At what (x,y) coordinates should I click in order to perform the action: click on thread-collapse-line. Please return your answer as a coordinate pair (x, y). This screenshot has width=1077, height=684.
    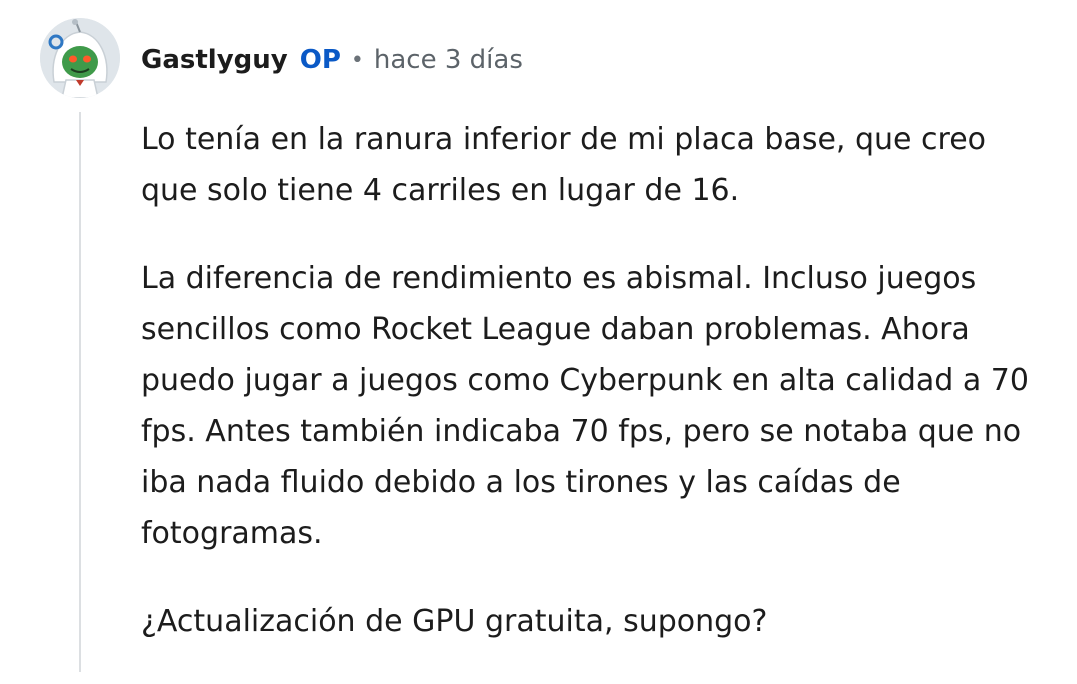
    Looking at the image, I should click on (80, 392).